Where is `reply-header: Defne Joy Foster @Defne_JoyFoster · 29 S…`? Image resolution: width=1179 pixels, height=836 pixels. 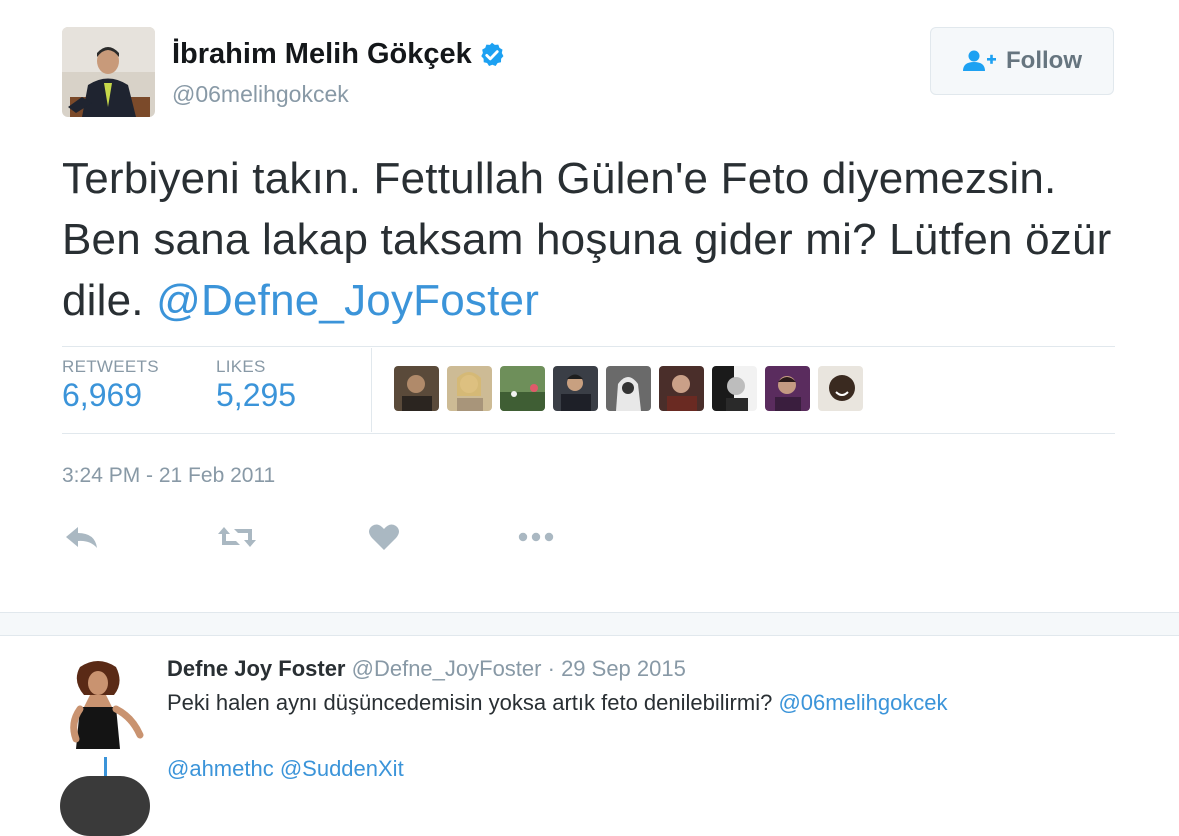
reply-header: Defne Joy Foster @Defne_JoyFoster · 29 S… is located at coordinates (426, 669).